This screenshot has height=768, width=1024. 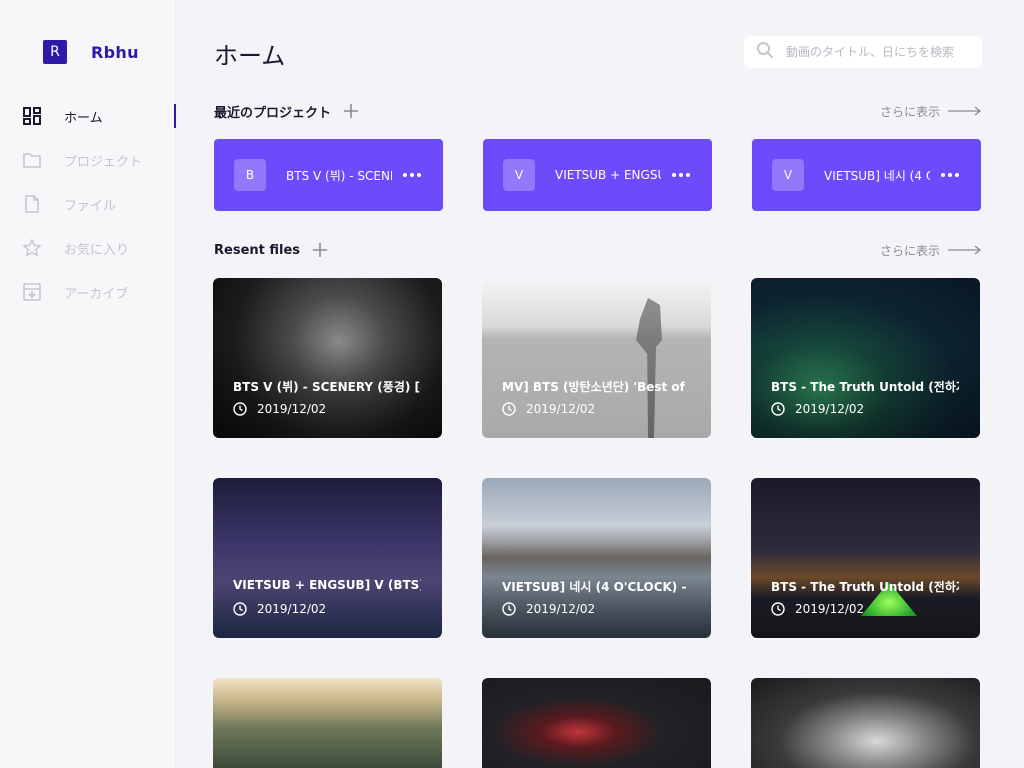 I want to click on app-name: Rbhu, so click(x=115, y=52).